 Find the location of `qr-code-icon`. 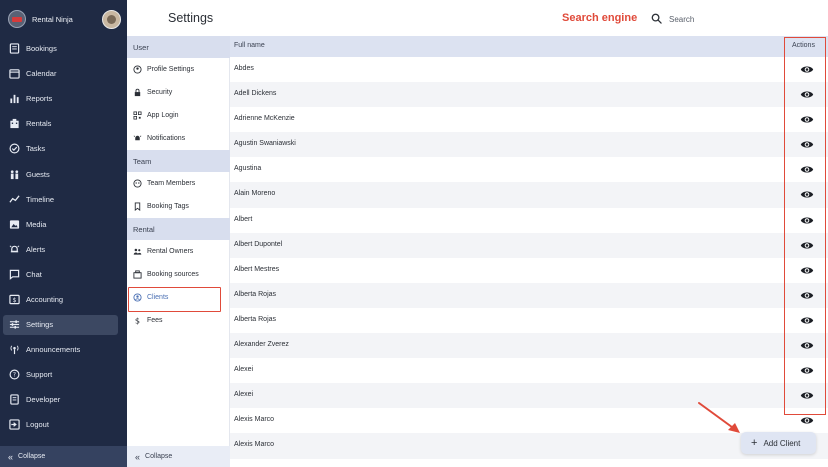

qr-code-icon is located at coordinates (137, 115).